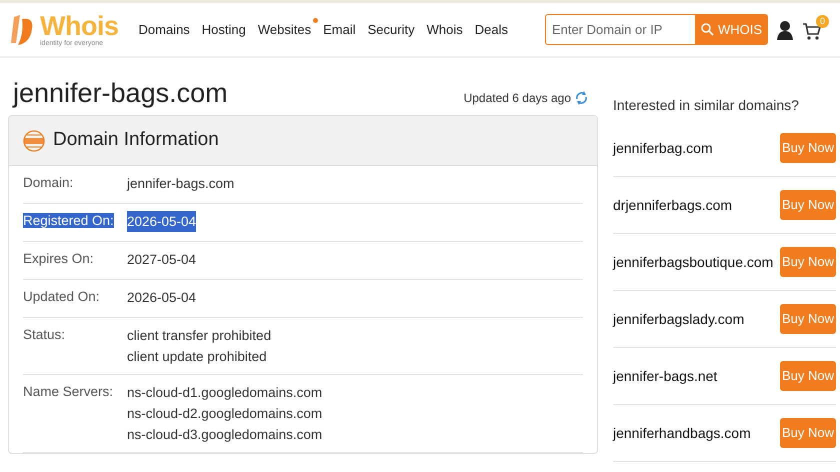 This screenshot has height=472, width=840. I want to click on nav-link: Domains, so click(164, 30).